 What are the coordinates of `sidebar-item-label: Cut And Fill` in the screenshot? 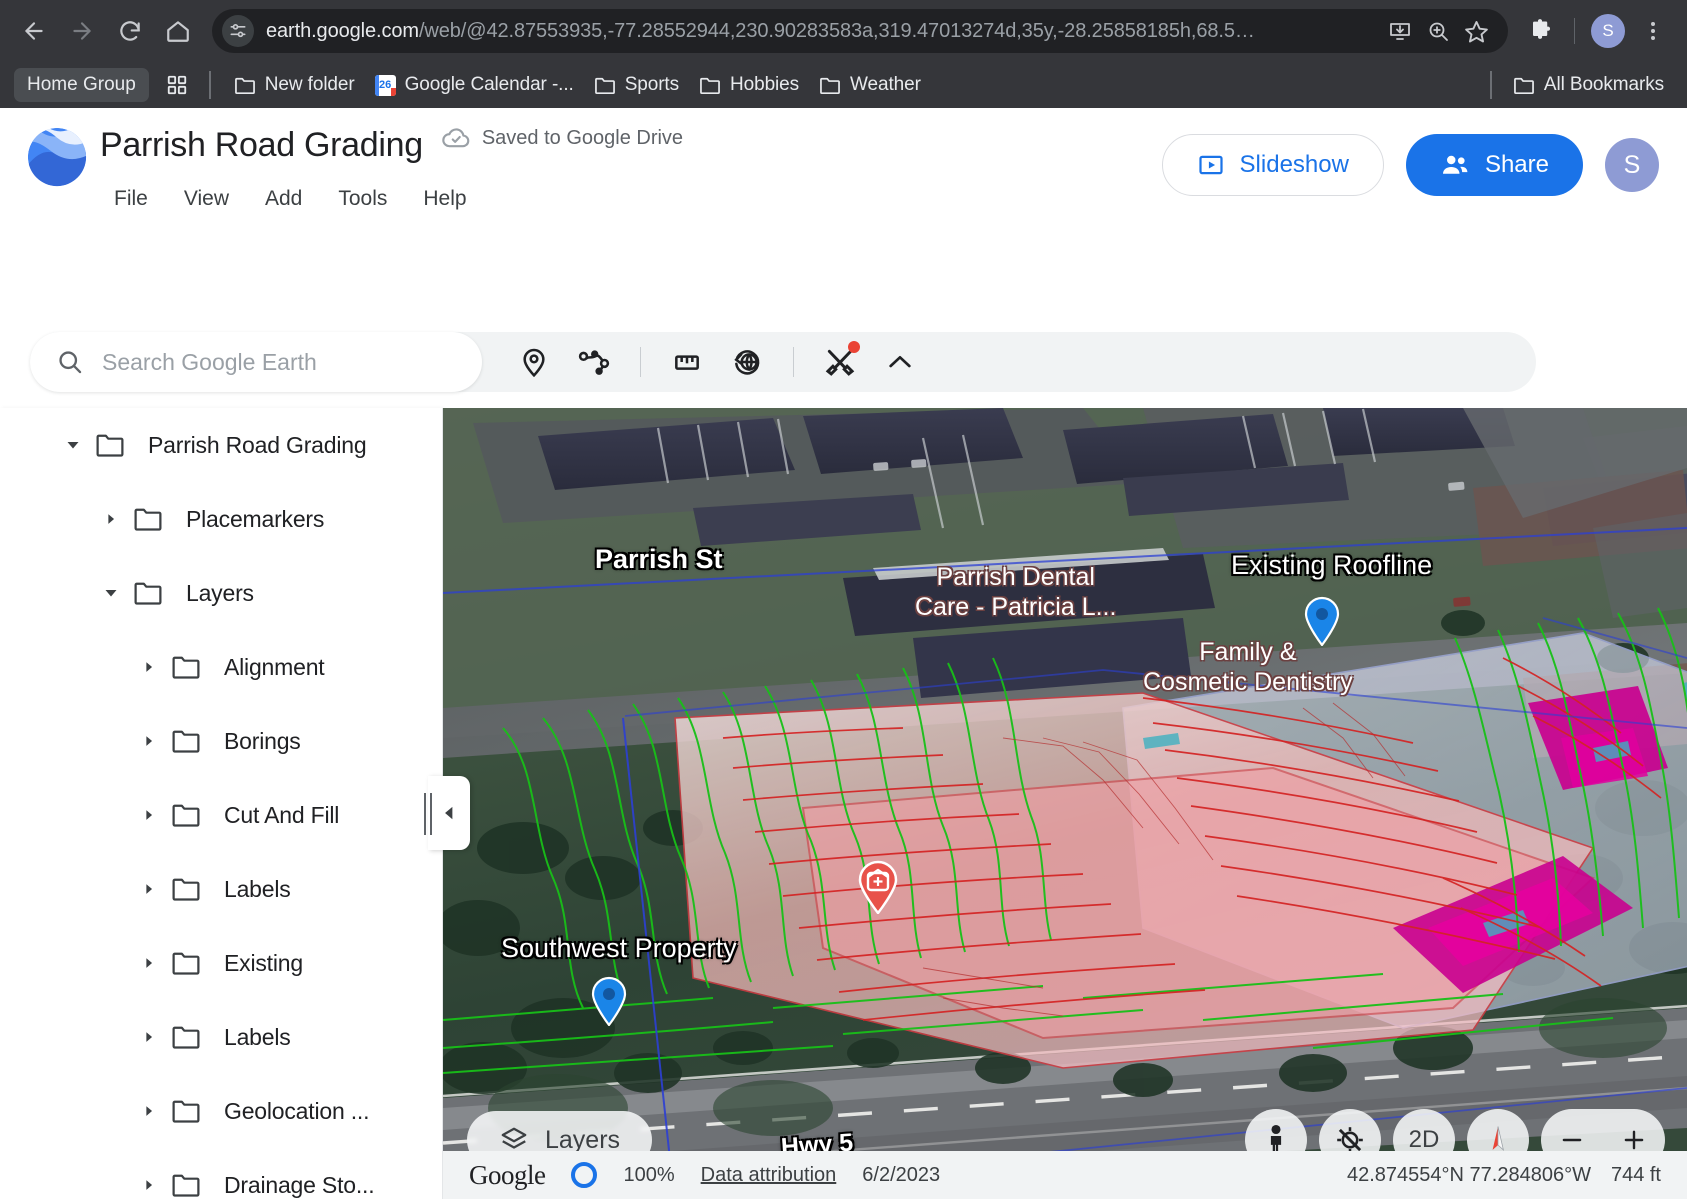 It's located at (282, 814).